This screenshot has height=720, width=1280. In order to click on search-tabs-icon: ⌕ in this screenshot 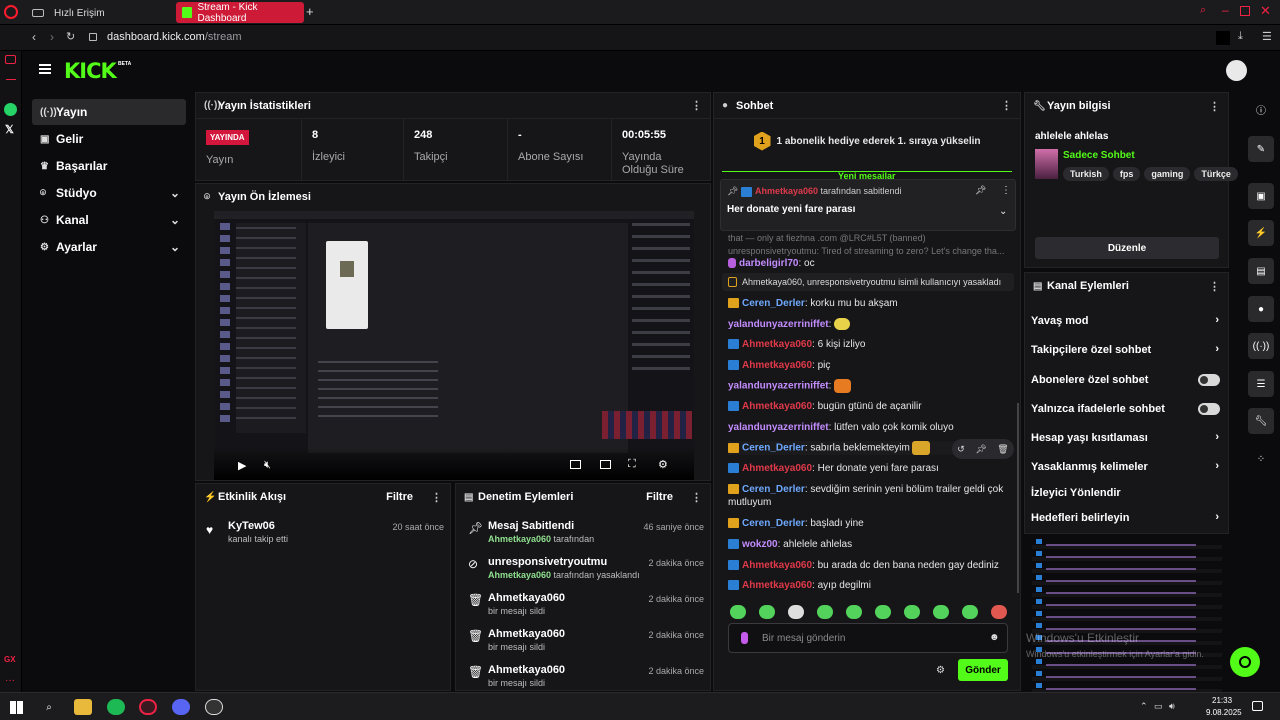, I will do `click(1203, 10)`.